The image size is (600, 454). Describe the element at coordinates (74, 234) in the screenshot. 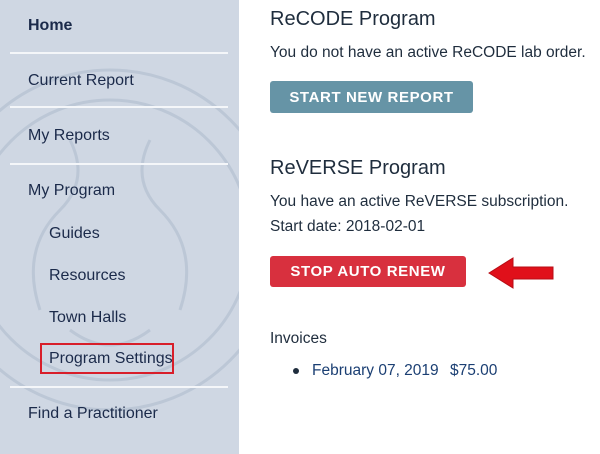

I see `sidebar-item-guides: Guides` at that location.